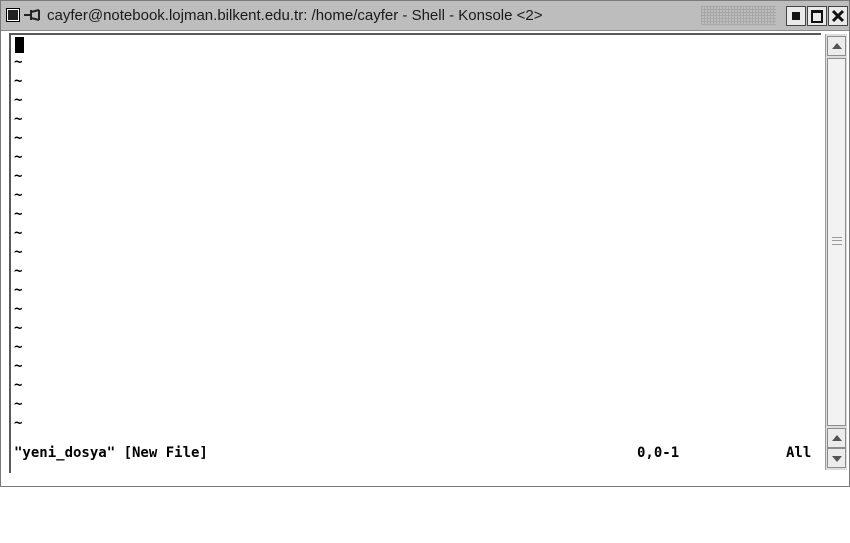  I want to click on status-scroll: All, so click(799, 453).